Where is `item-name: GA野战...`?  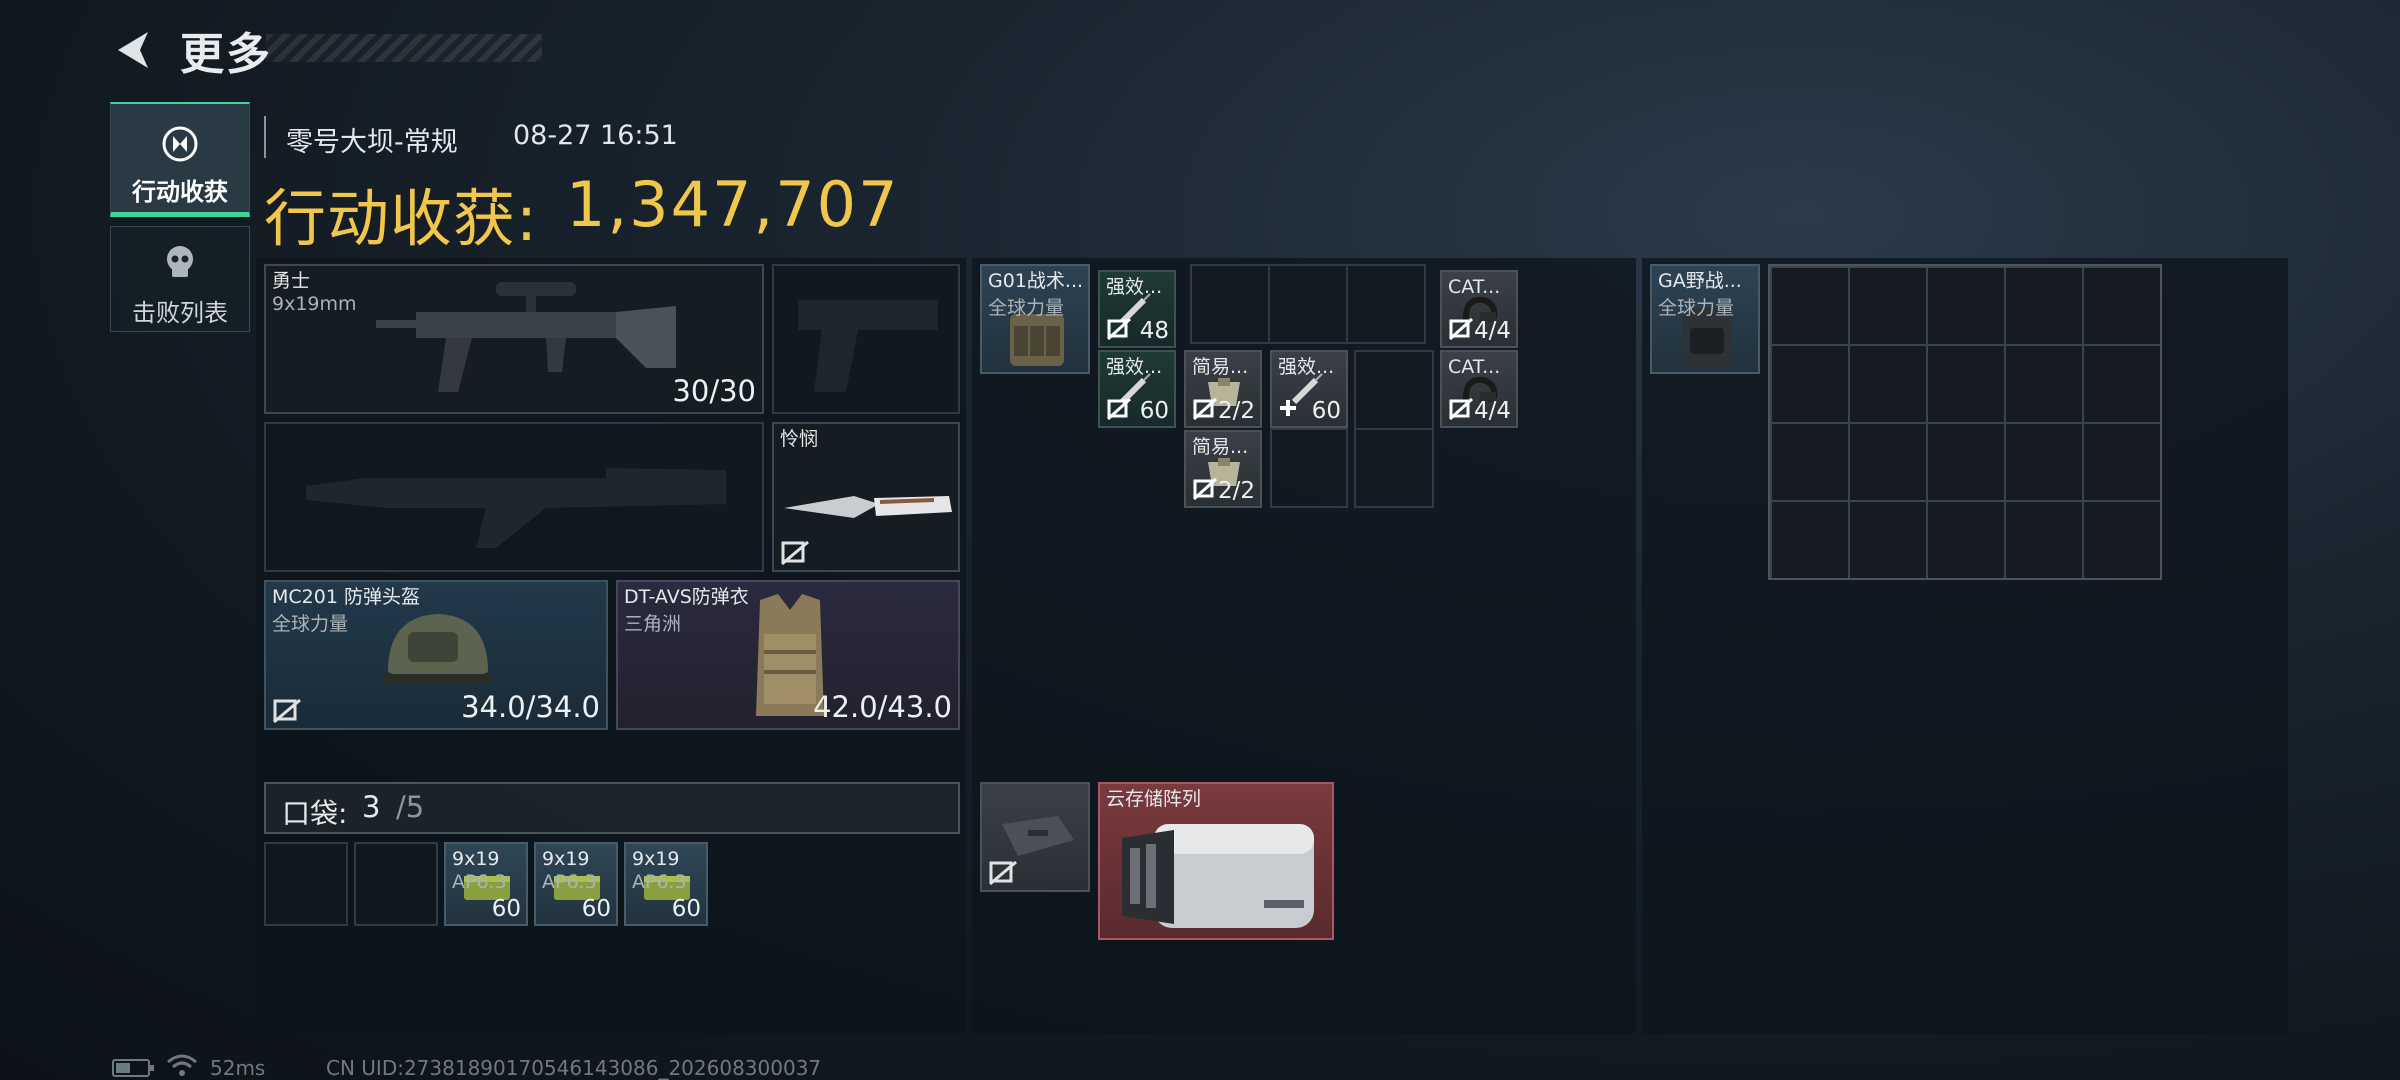 item-name: GA野战... is located at coordinates (1700, 281).